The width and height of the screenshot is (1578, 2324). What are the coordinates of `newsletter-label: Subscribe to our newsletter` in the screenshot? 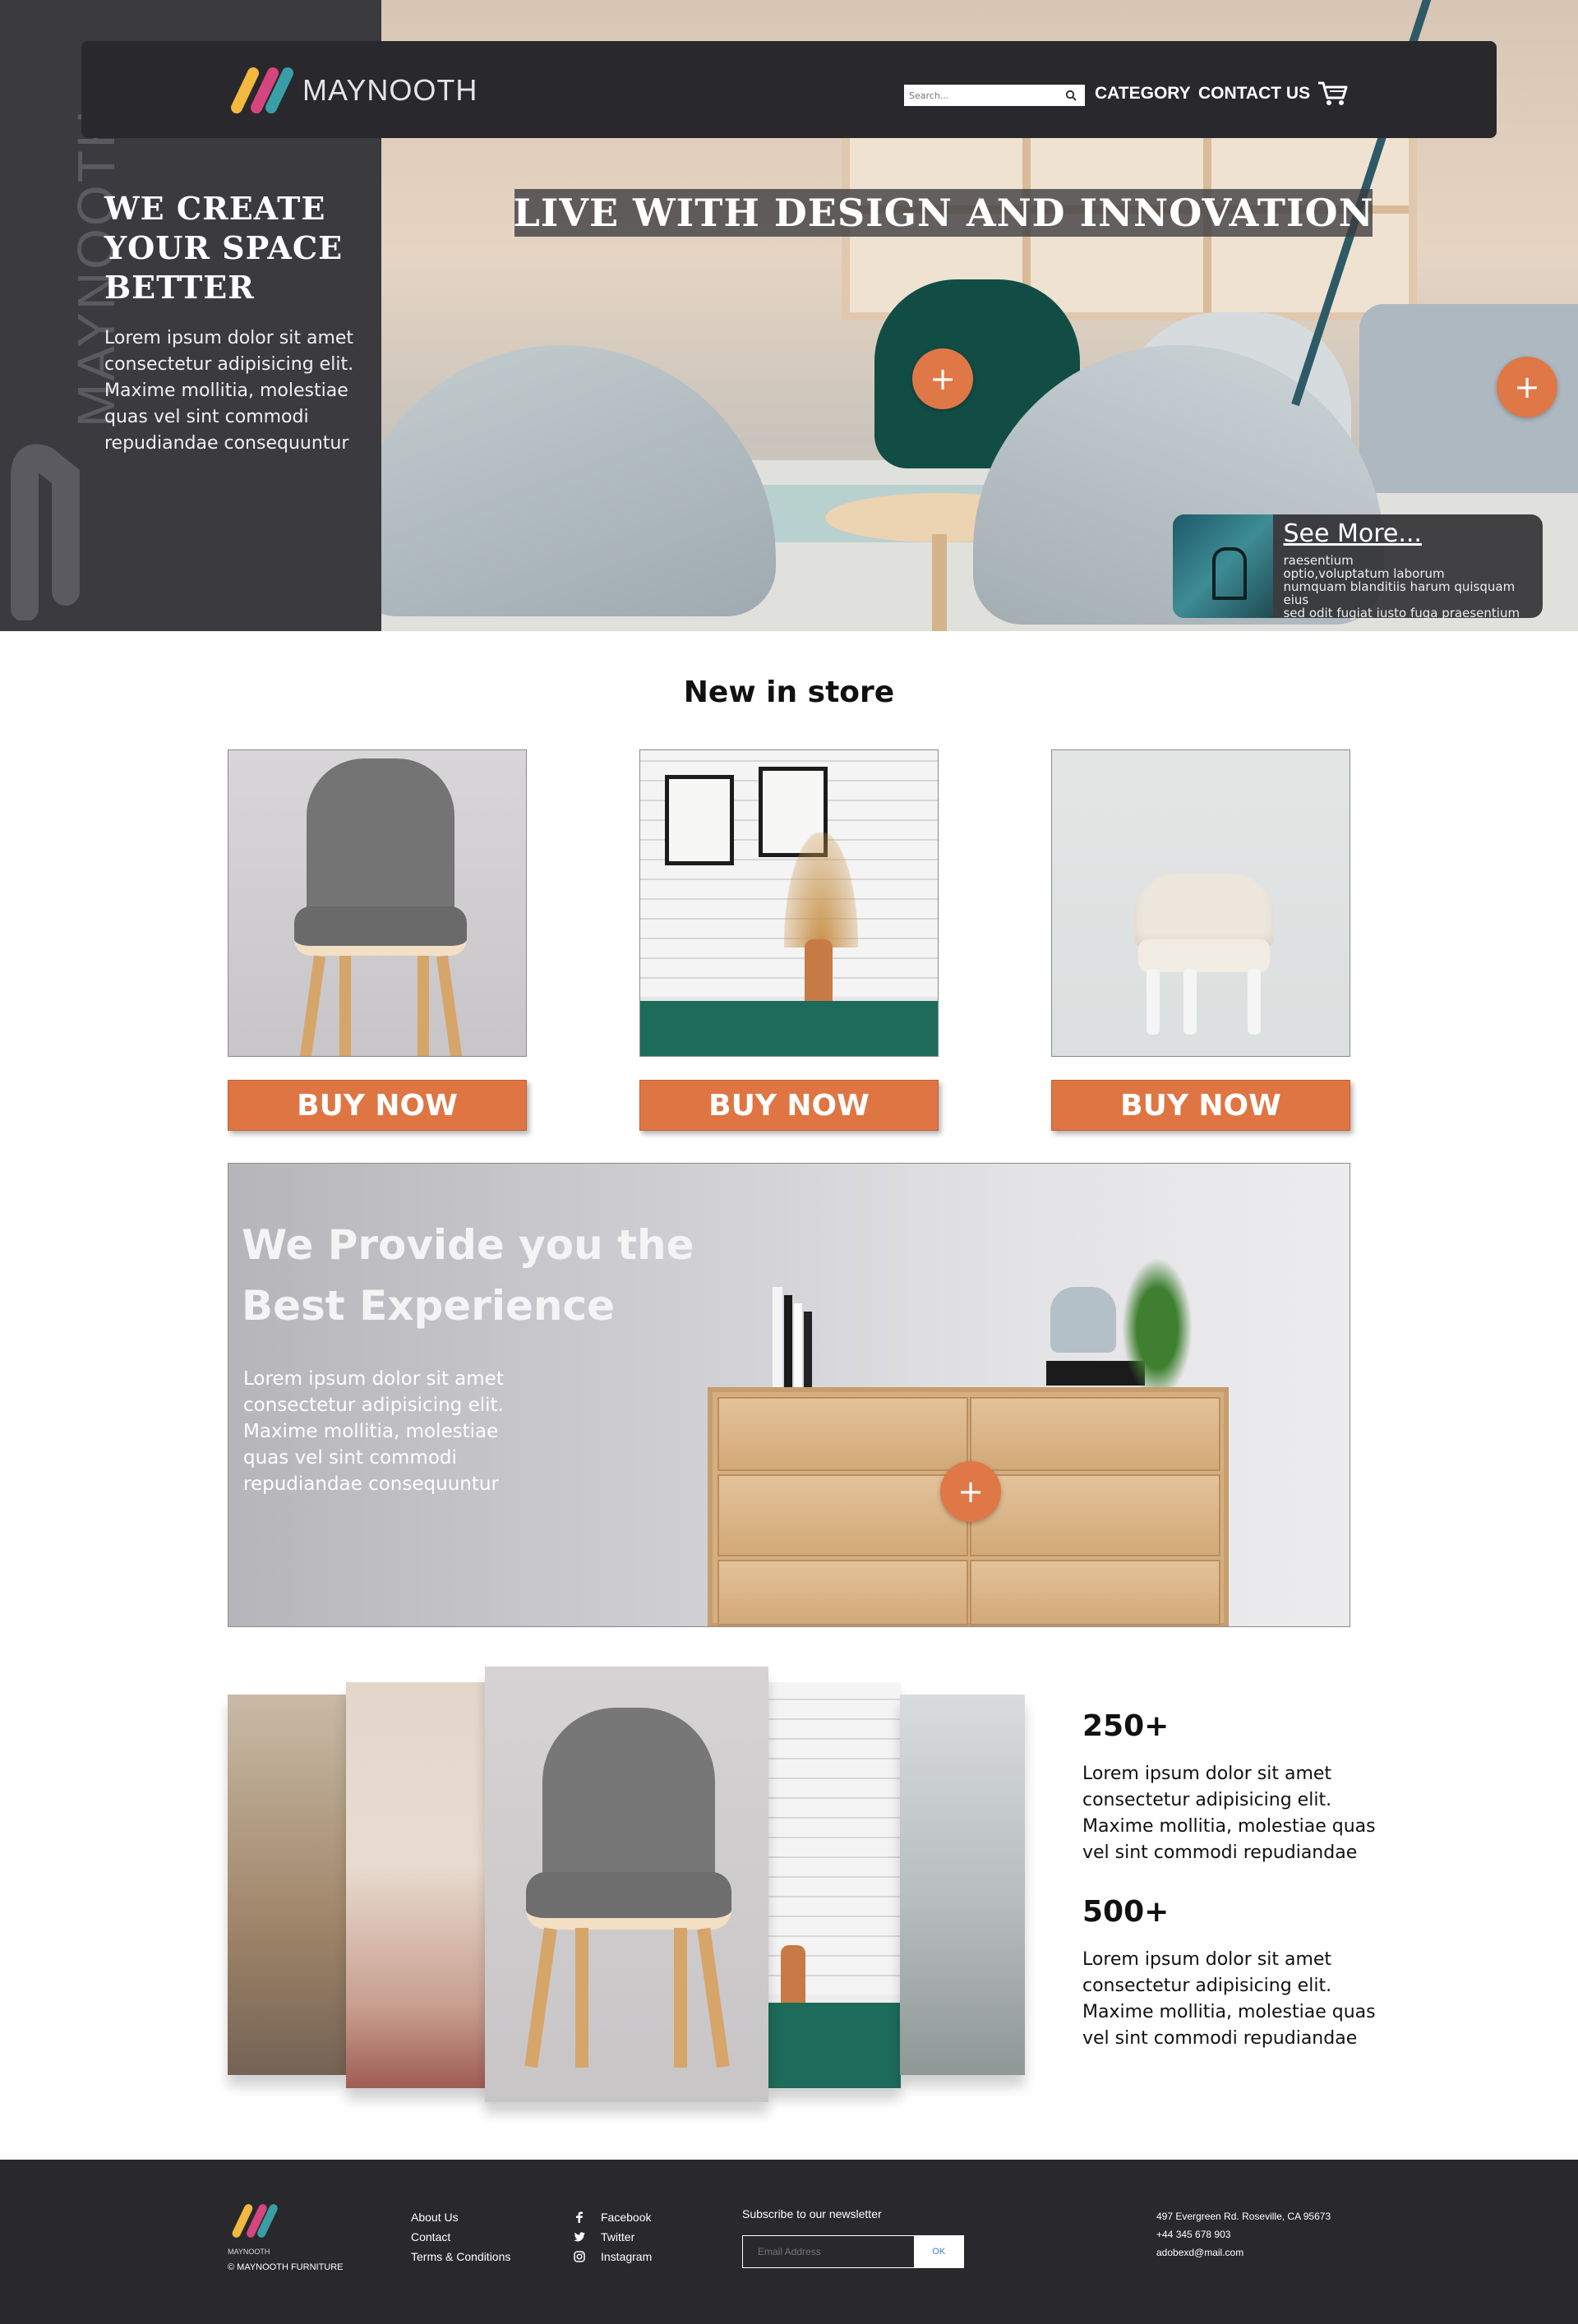 It's located at (812, 2213).